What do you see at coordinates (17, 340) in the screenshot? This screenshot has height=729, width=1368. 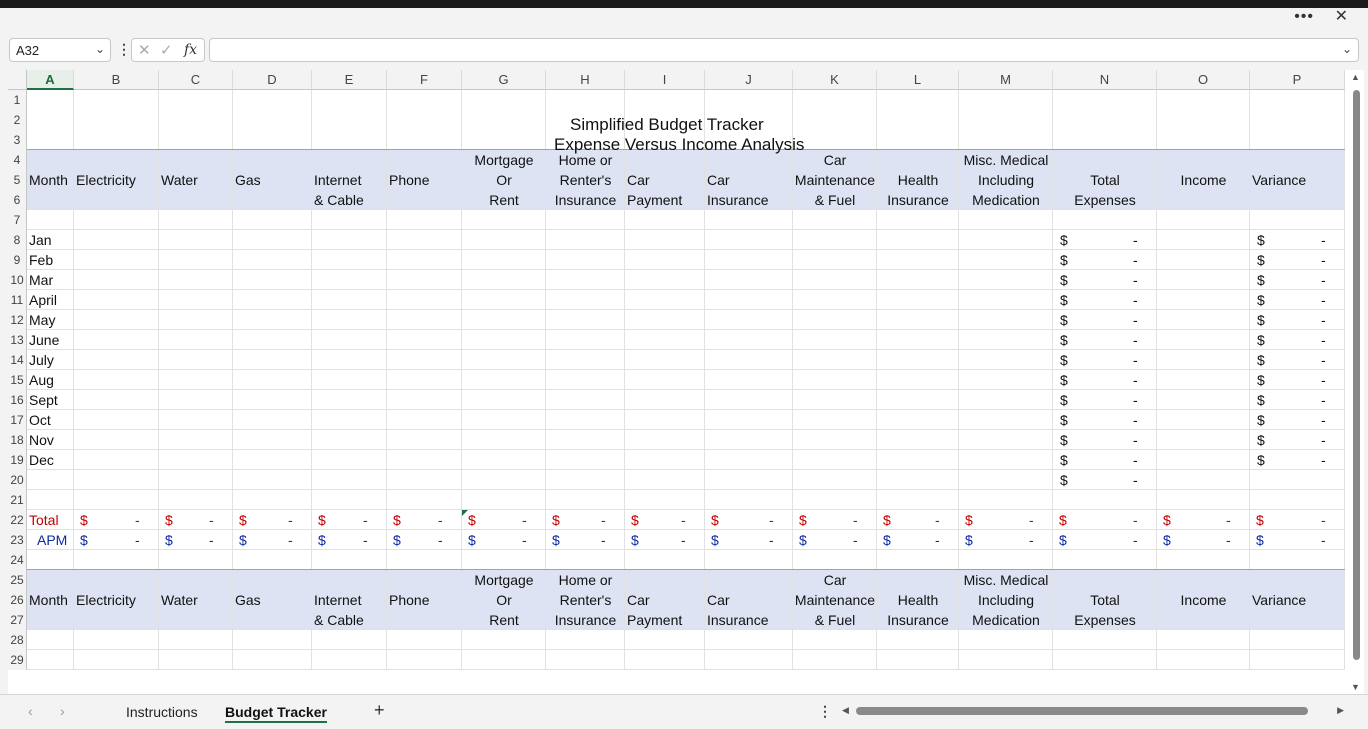 I see `row-header-13: 13` at bounding box center [17, 340].